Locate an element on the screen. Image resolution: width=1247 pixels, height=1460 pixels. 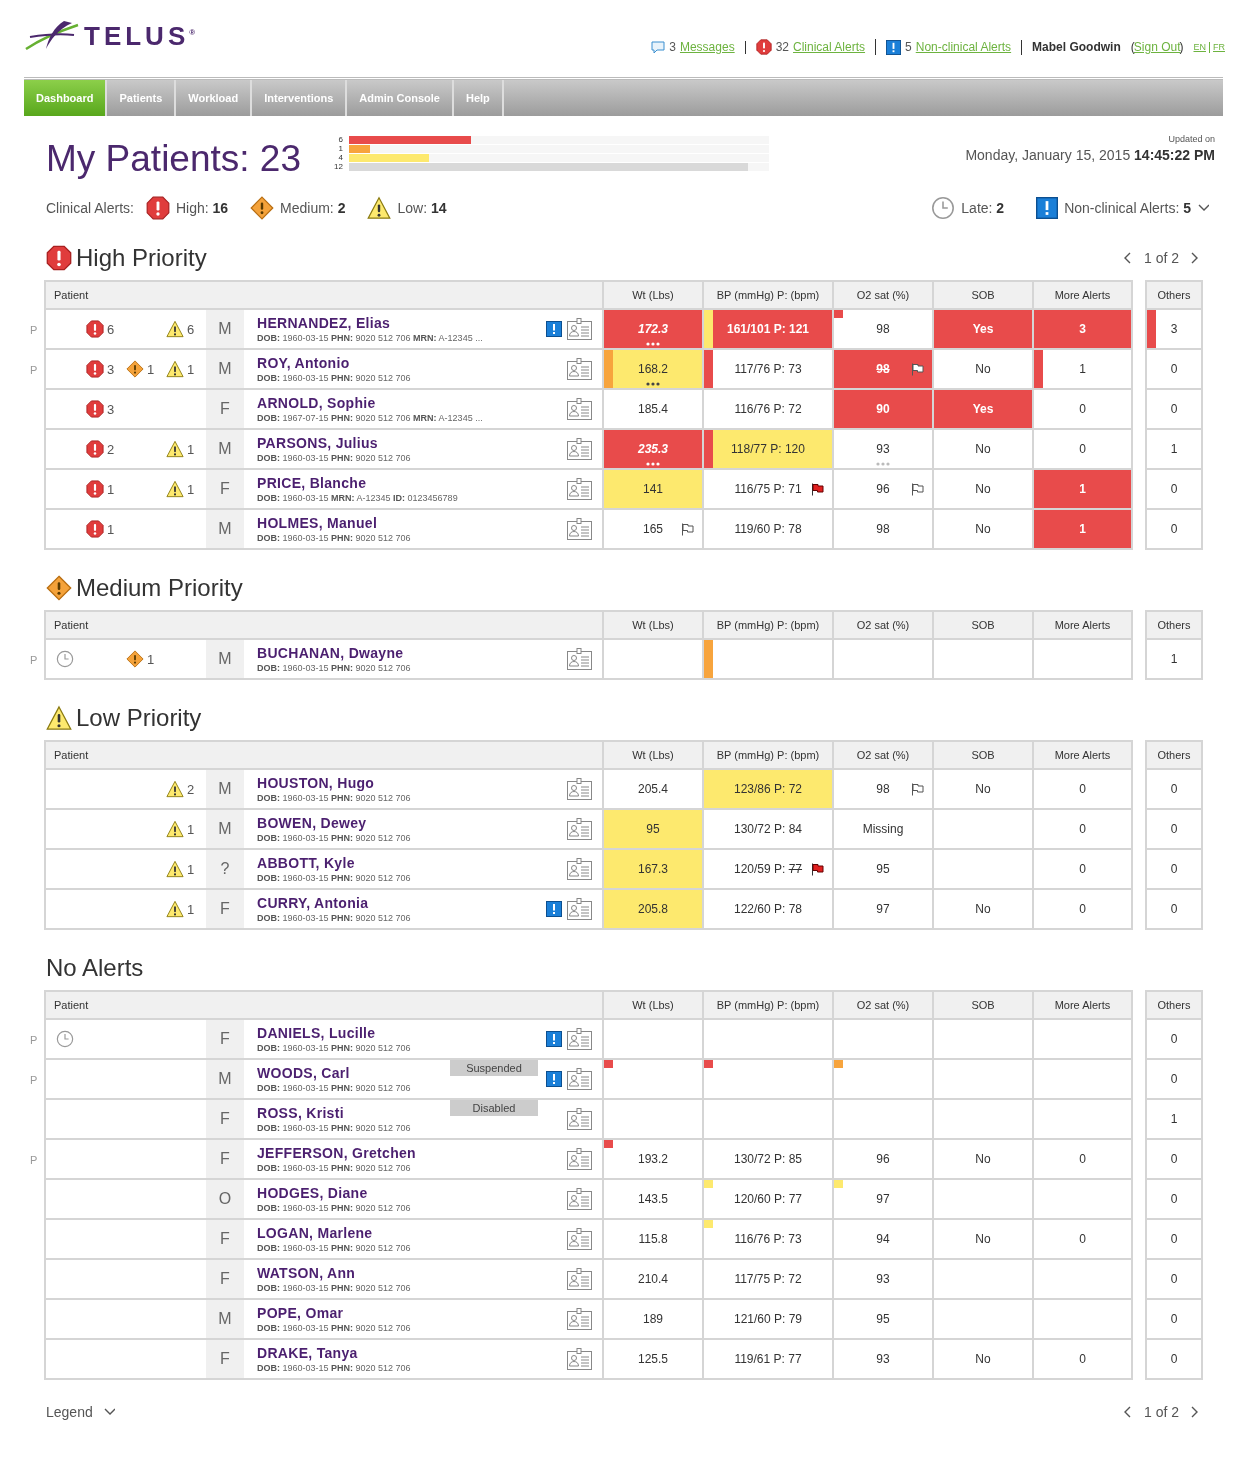
updated-time: Monday, January 15, 2015 14:45:22 PM is located at coordinates (1090, 155).